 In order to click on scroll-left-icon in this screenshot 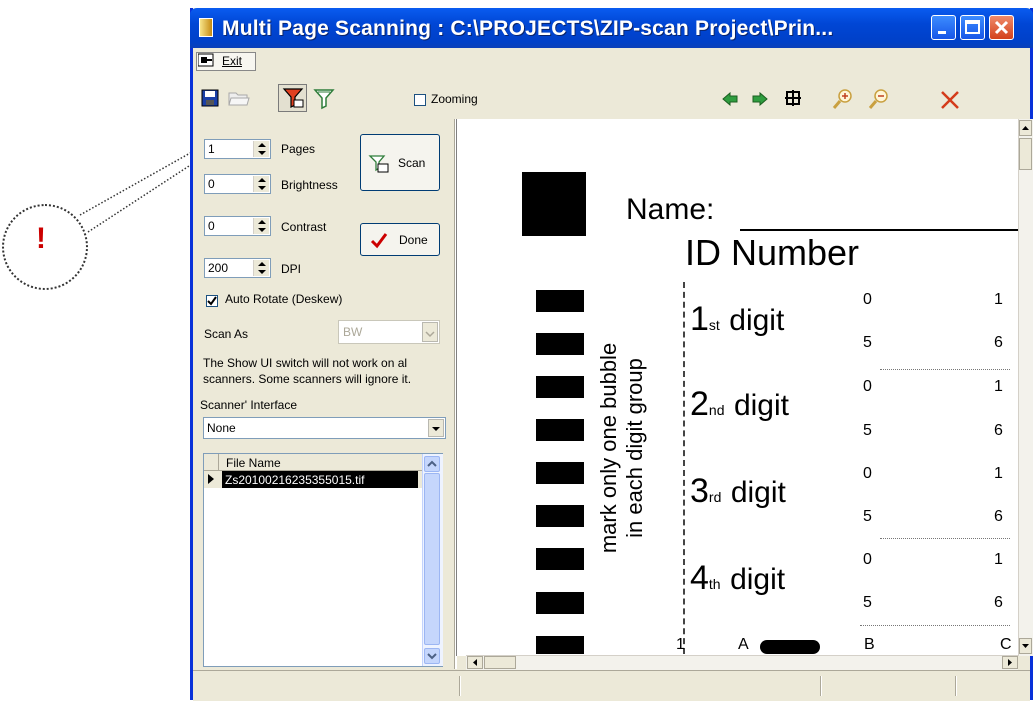, I will do `click(475, 662)`.